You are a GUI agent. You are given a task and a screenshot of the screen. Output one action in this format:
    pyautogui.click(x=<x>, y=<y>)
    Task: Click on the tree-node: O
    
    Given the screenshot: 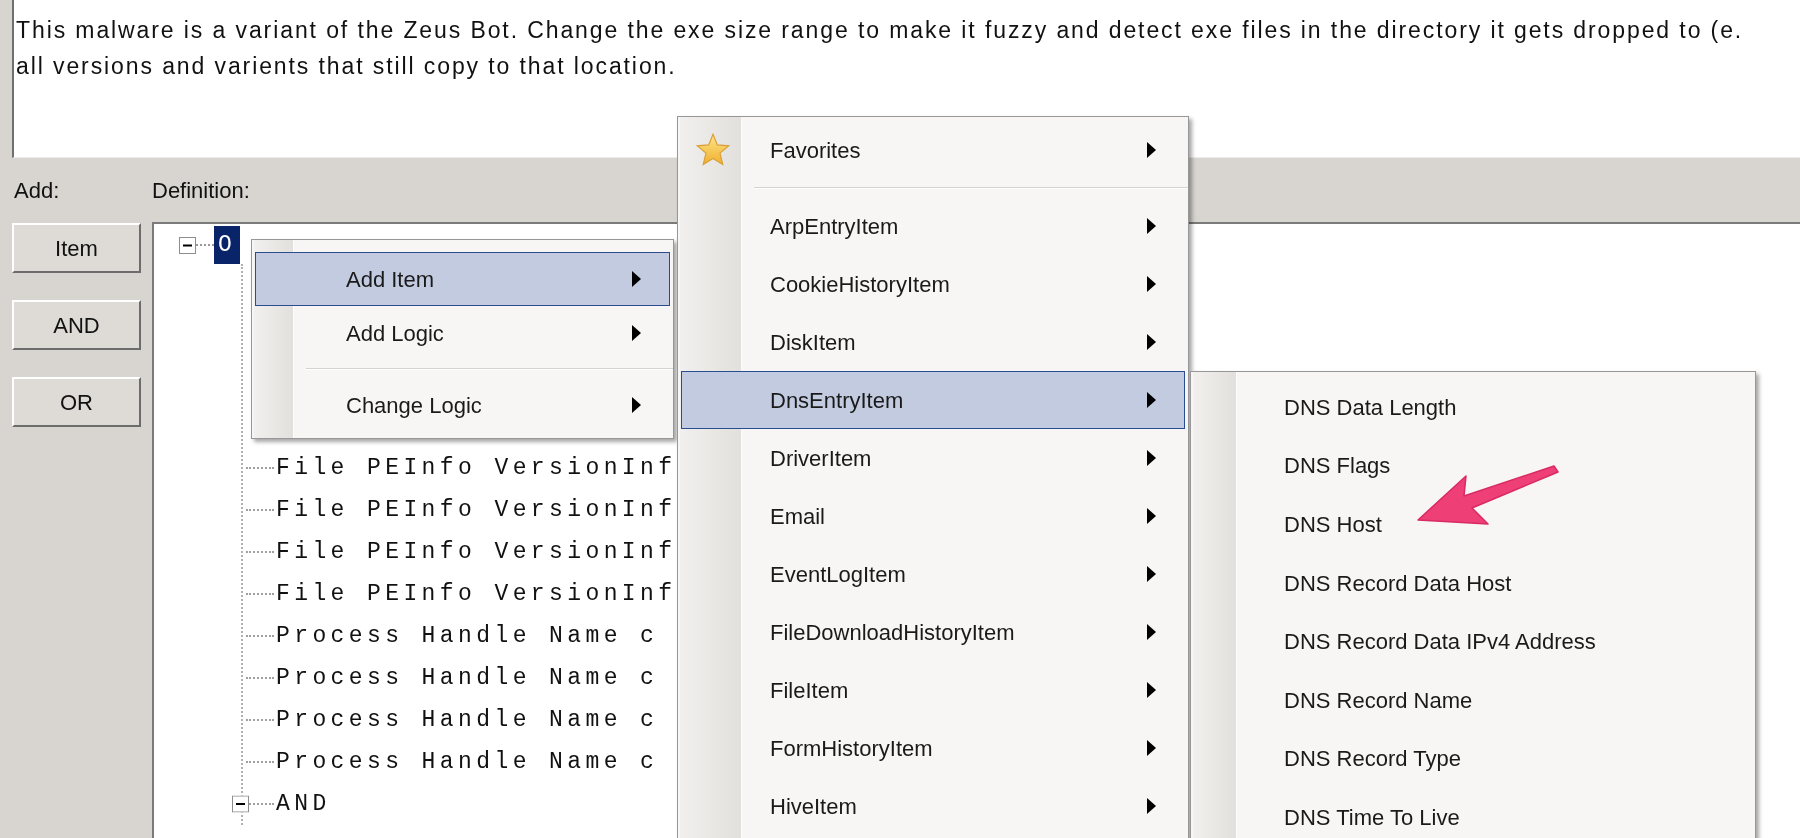 What is the action you would take?
    pyautogui.click(x=227, y=245)
    